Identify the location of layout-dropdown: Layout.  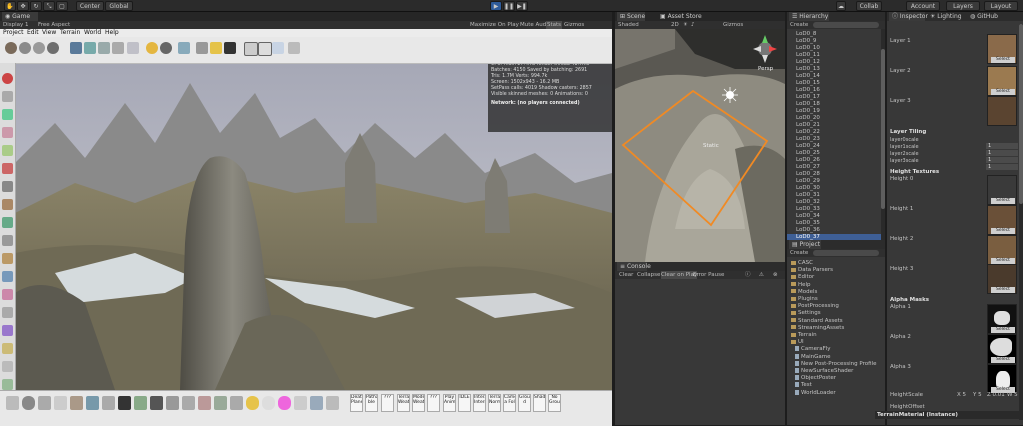
(1001, 6).